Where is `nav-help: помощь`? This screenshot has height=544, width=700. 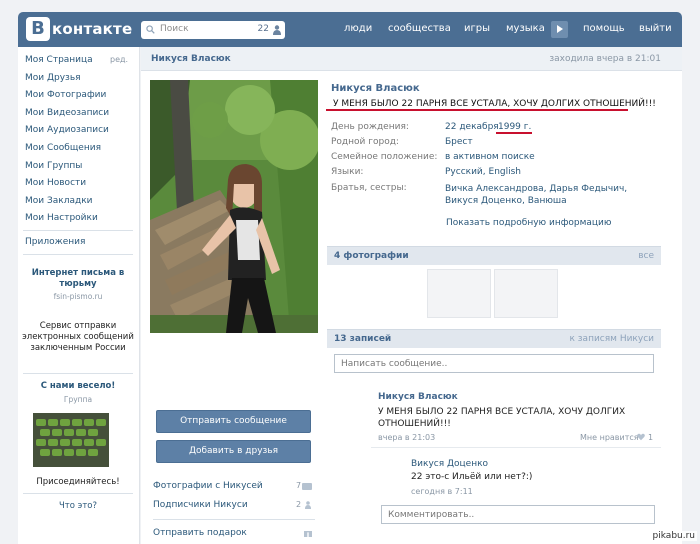
nav-help: помощь is located at coordinates (604, 28).